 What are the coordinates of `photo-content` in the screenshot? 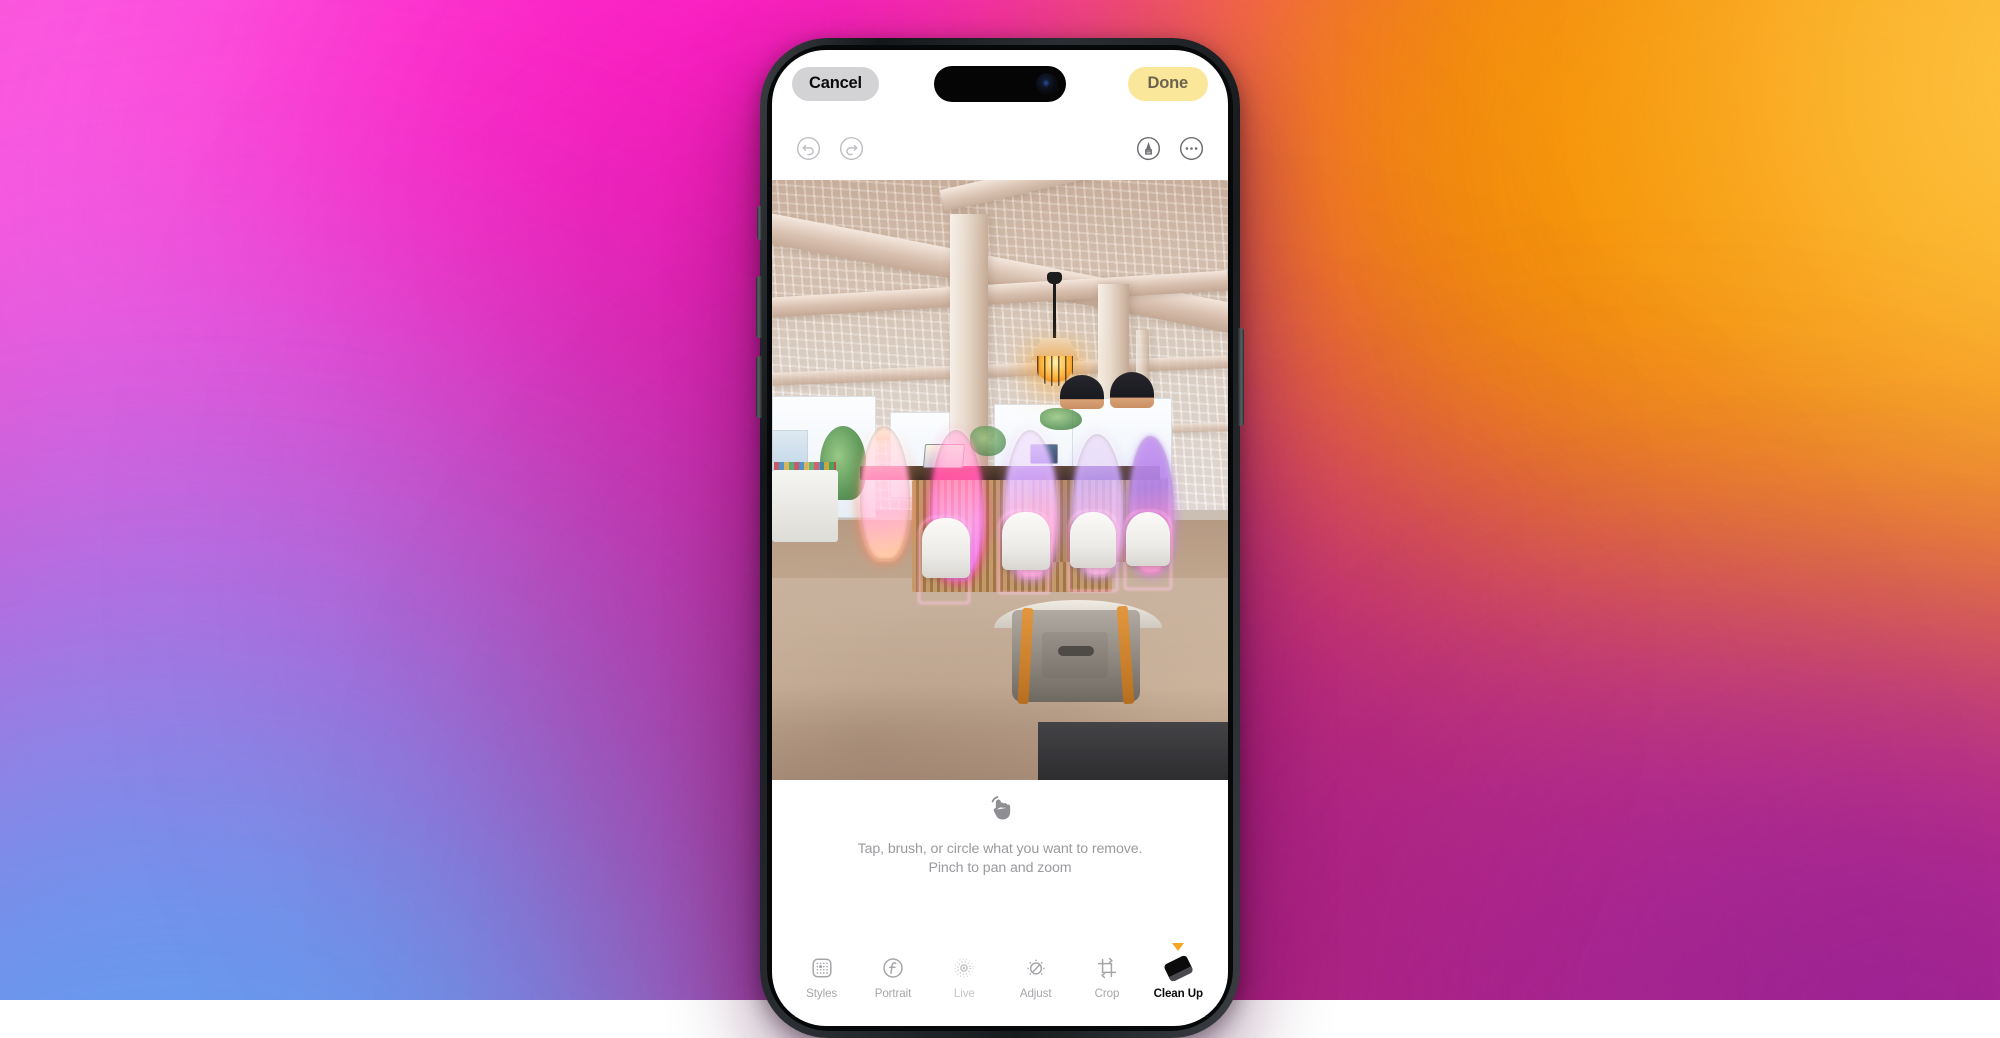 It's located at (1000, 480).